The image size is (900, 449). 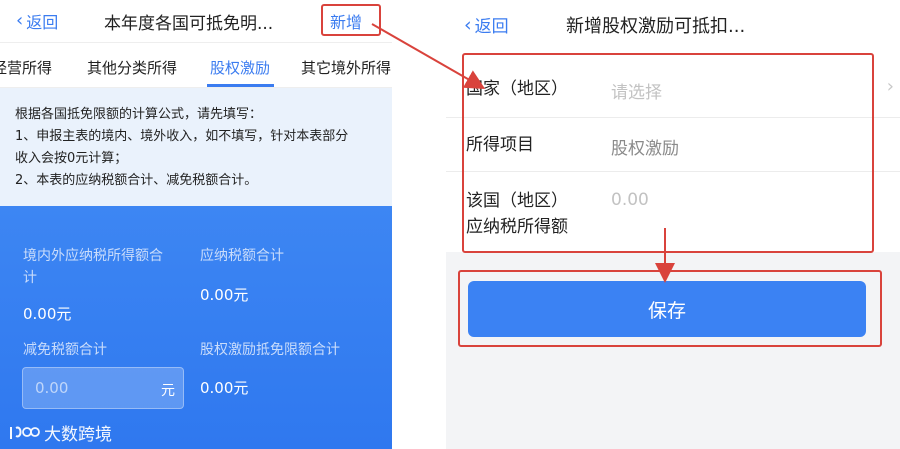 I want to click on tax-payable-total-value: 0.00元, so click(x=224, y=295).